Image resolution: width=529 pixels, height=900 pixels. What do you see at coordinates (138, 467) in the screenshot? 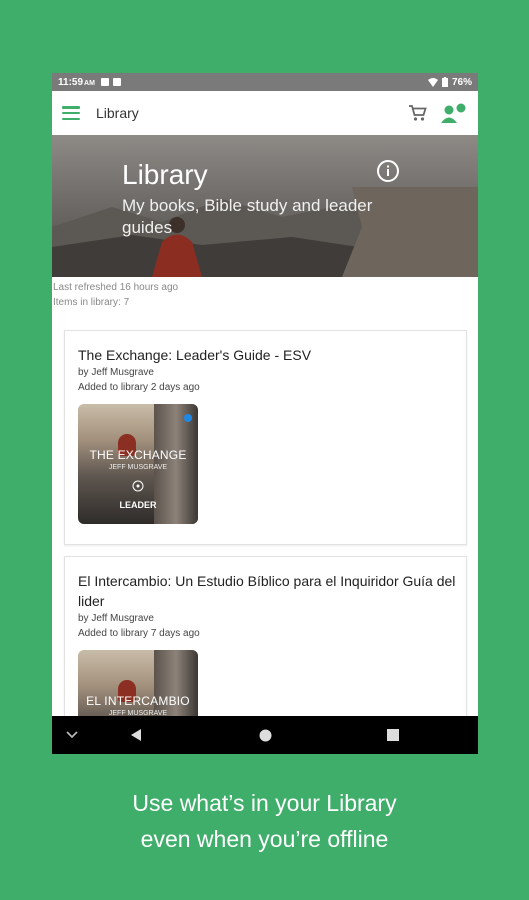
I see `cover-author: JEFF MUSGRAVE` at bounding box center [138, 467].